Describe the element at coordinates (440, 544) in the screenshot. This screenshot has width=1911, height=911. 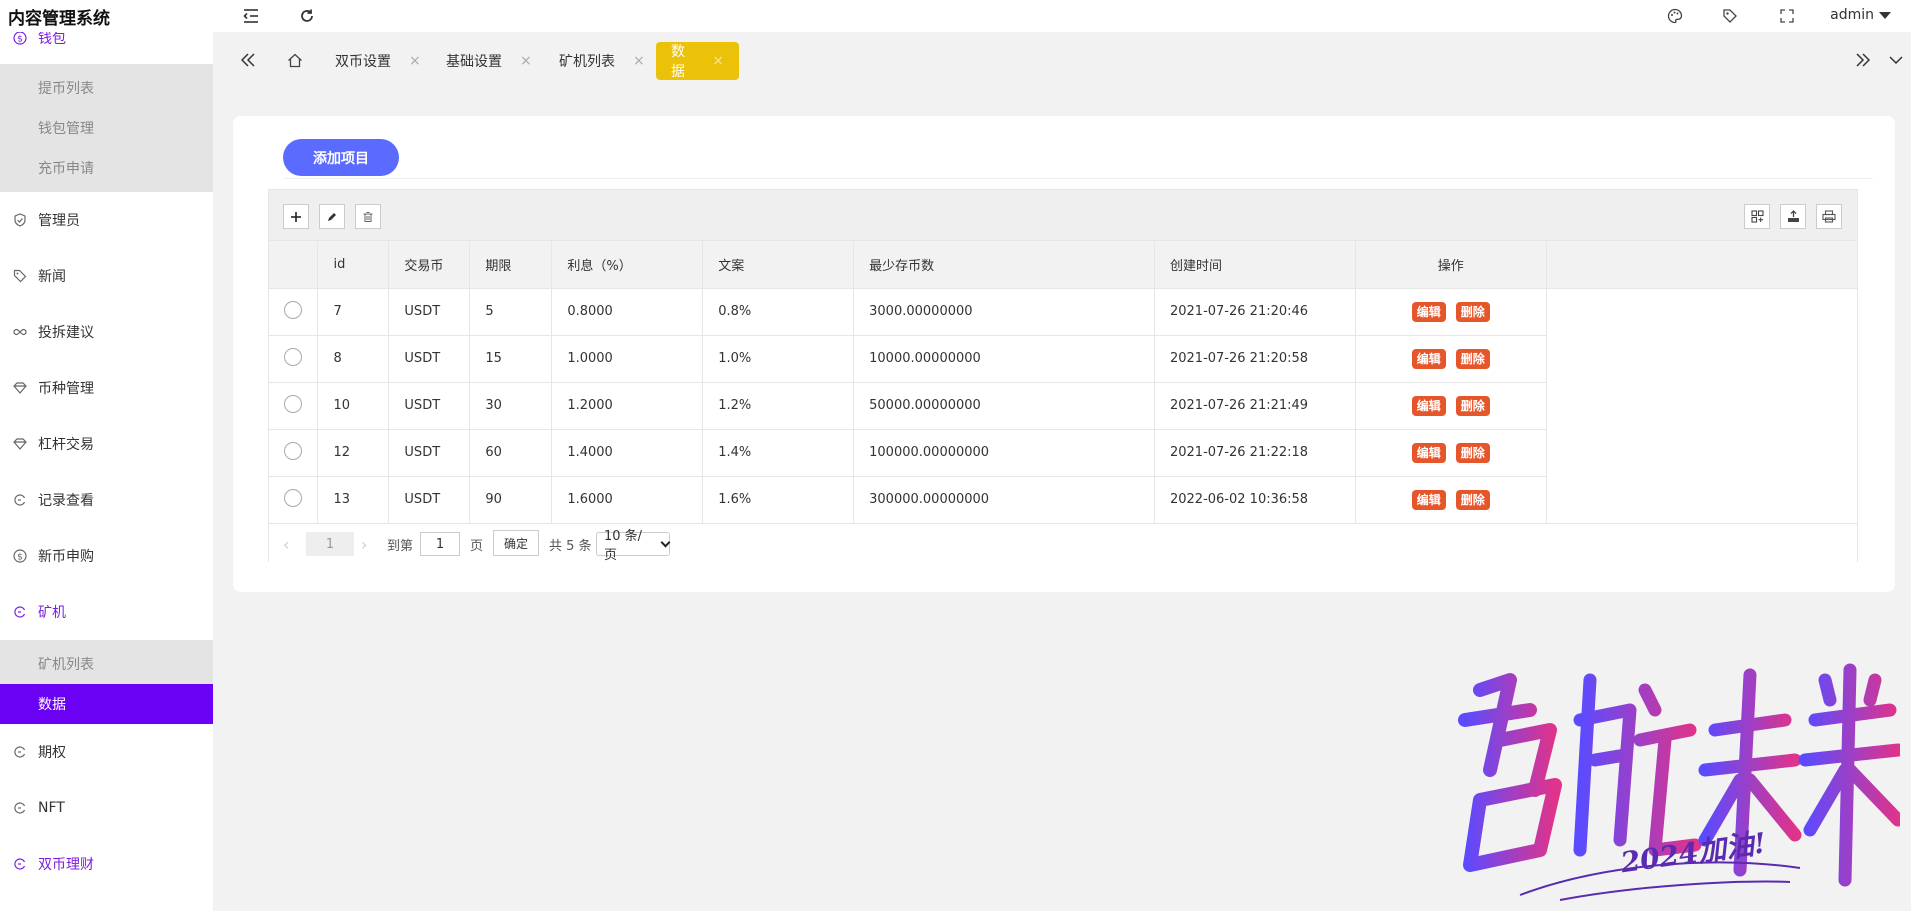
I see `goto-page-input: 1` at that location.